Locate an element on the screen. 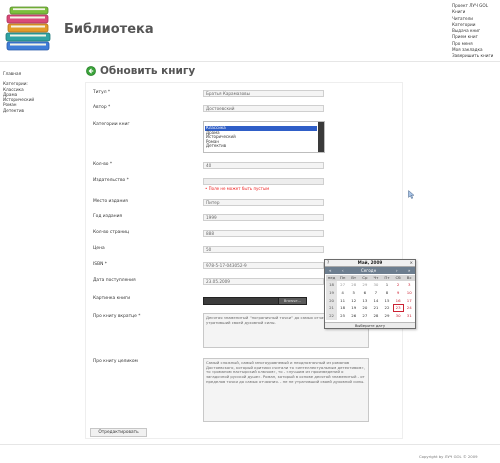 The height and width of the screenshot is (463, 500). calendar-title: Май, 2009 is located at coordinates (370, 262).